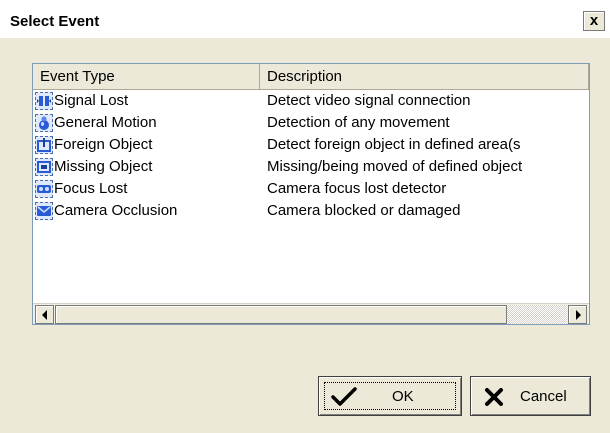 This screenshot has width=610, height=433. What do you see at coordinates (105, 122) in the screenshot?
I see `event-type-label: General Motion` at bounding box center [105, 122].